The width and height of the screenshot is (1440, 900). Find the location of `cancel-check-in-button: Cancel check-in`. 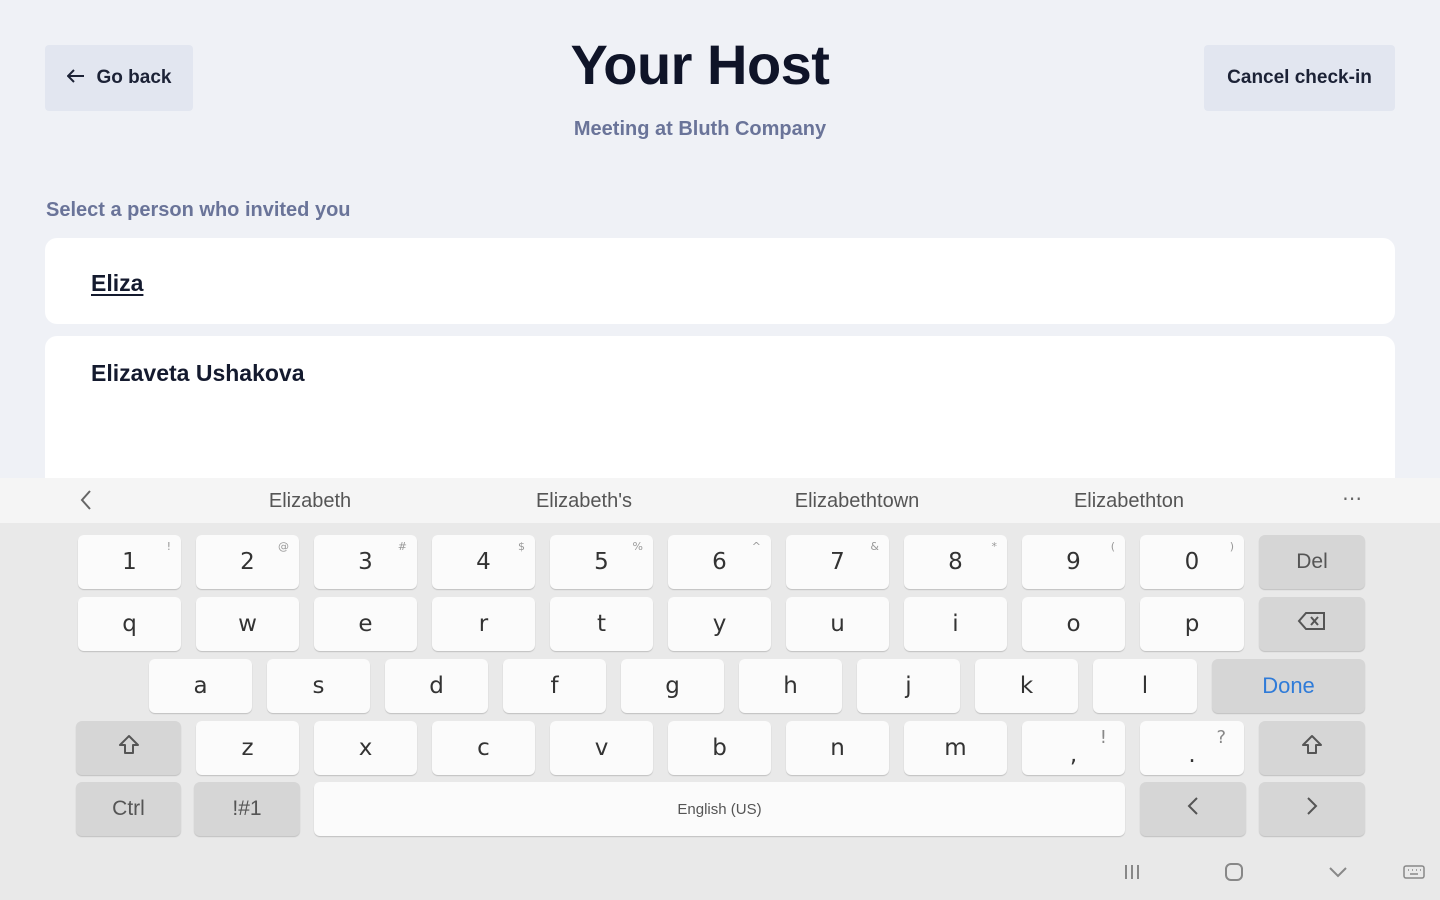

cancel-check-in-button: Cancel check-in is located at coordinates (1299, 78).